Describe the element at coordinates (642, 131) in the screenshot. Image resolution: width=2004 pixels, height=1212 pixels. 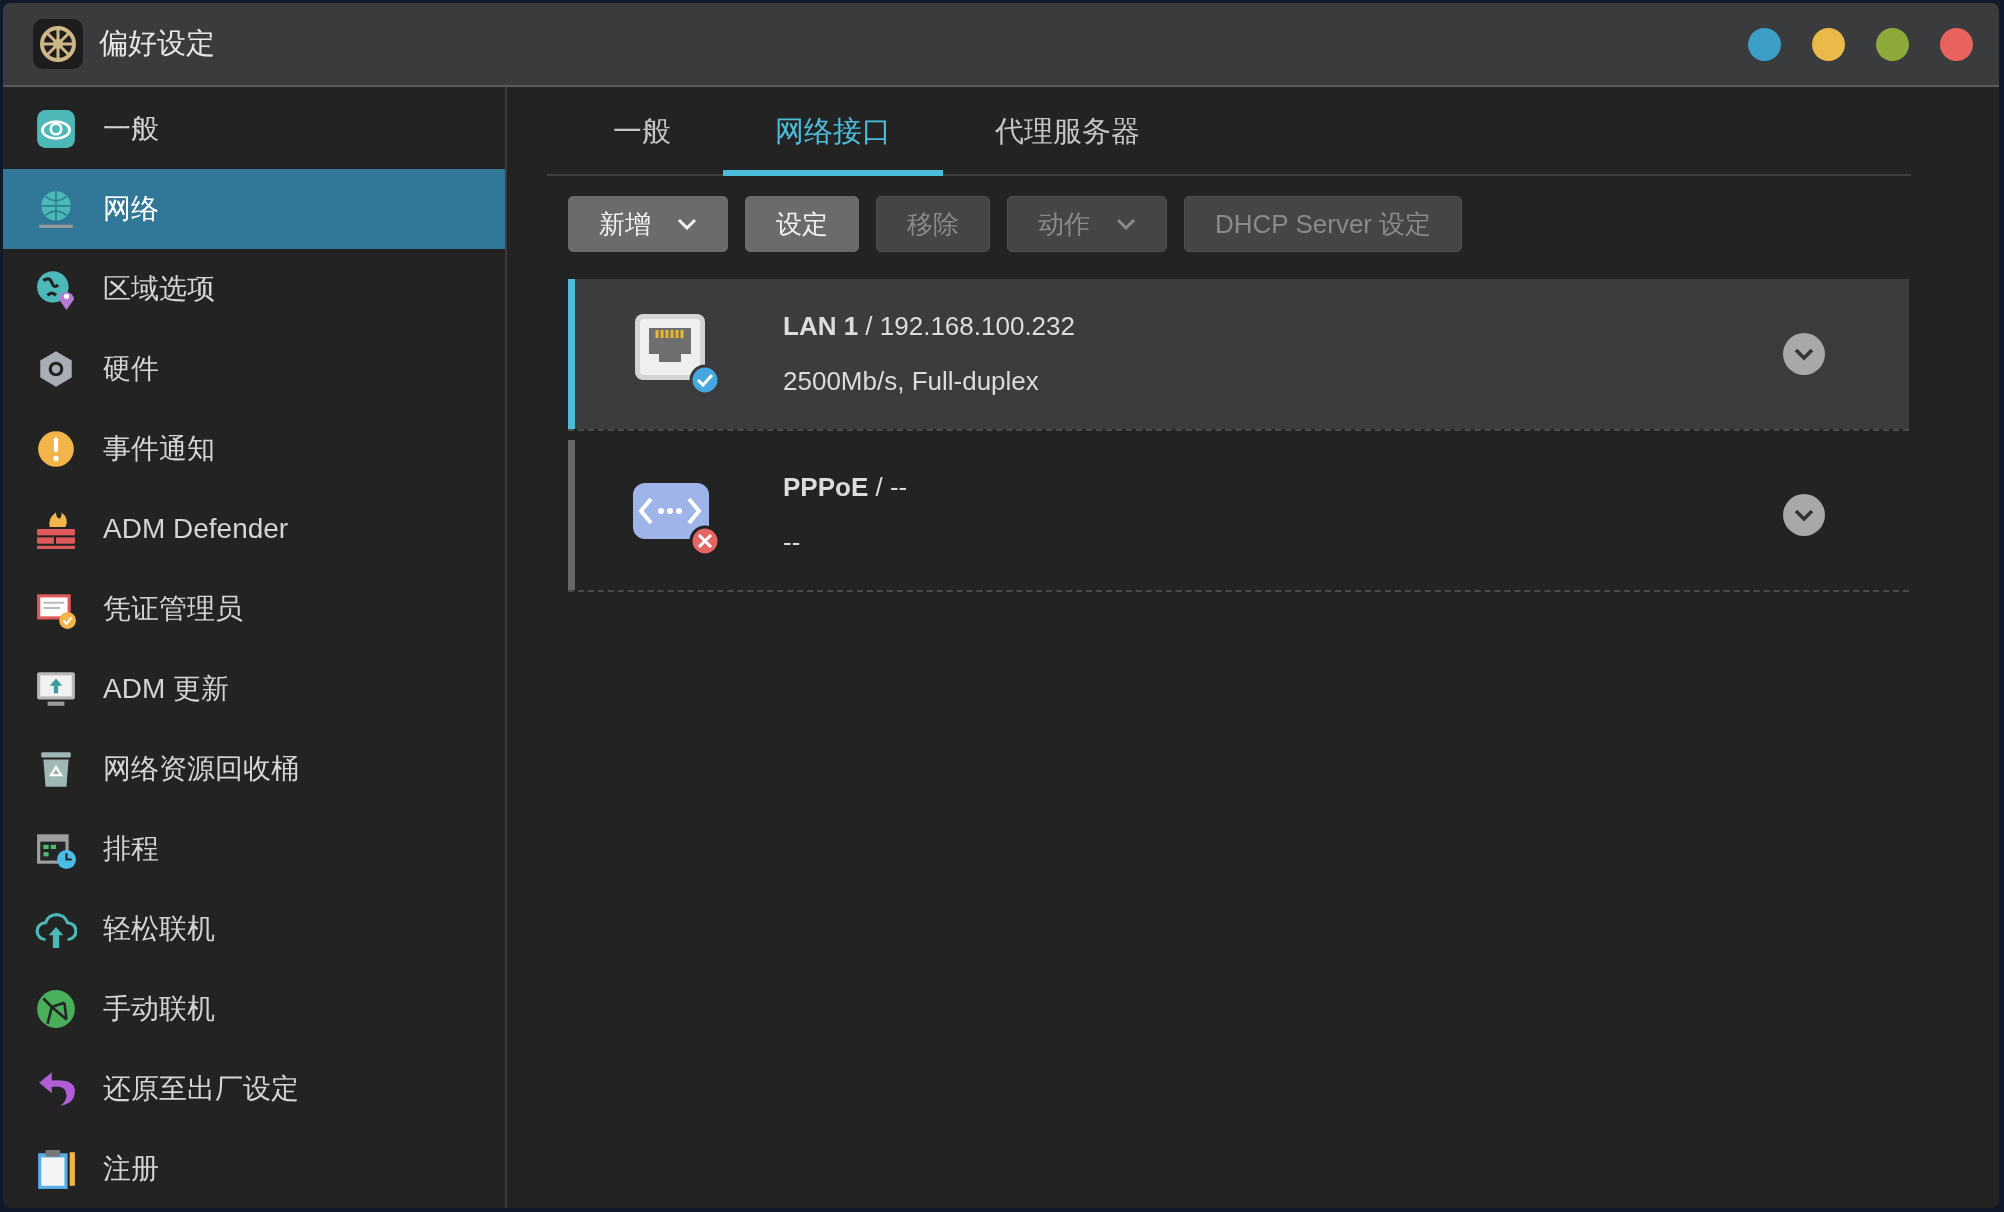
I see `tab: 一般` at that location.